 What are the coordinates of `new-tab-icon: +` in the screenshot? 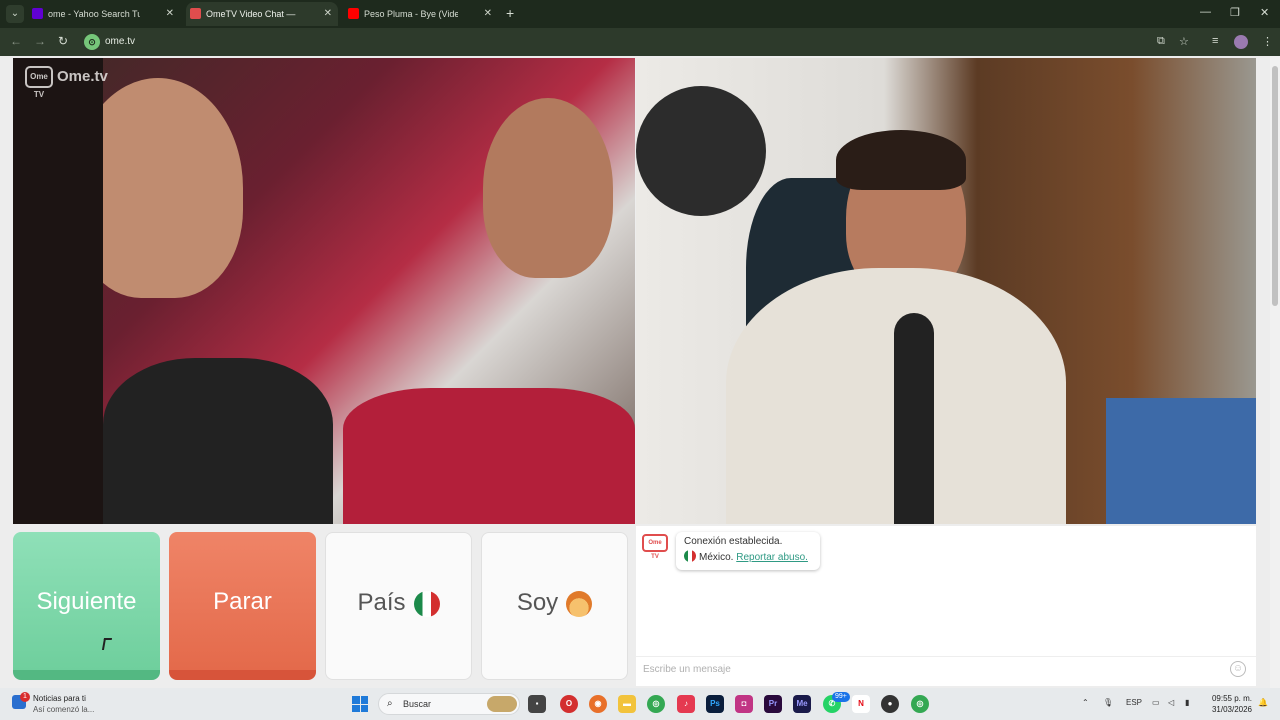 It's located at (510, 13).